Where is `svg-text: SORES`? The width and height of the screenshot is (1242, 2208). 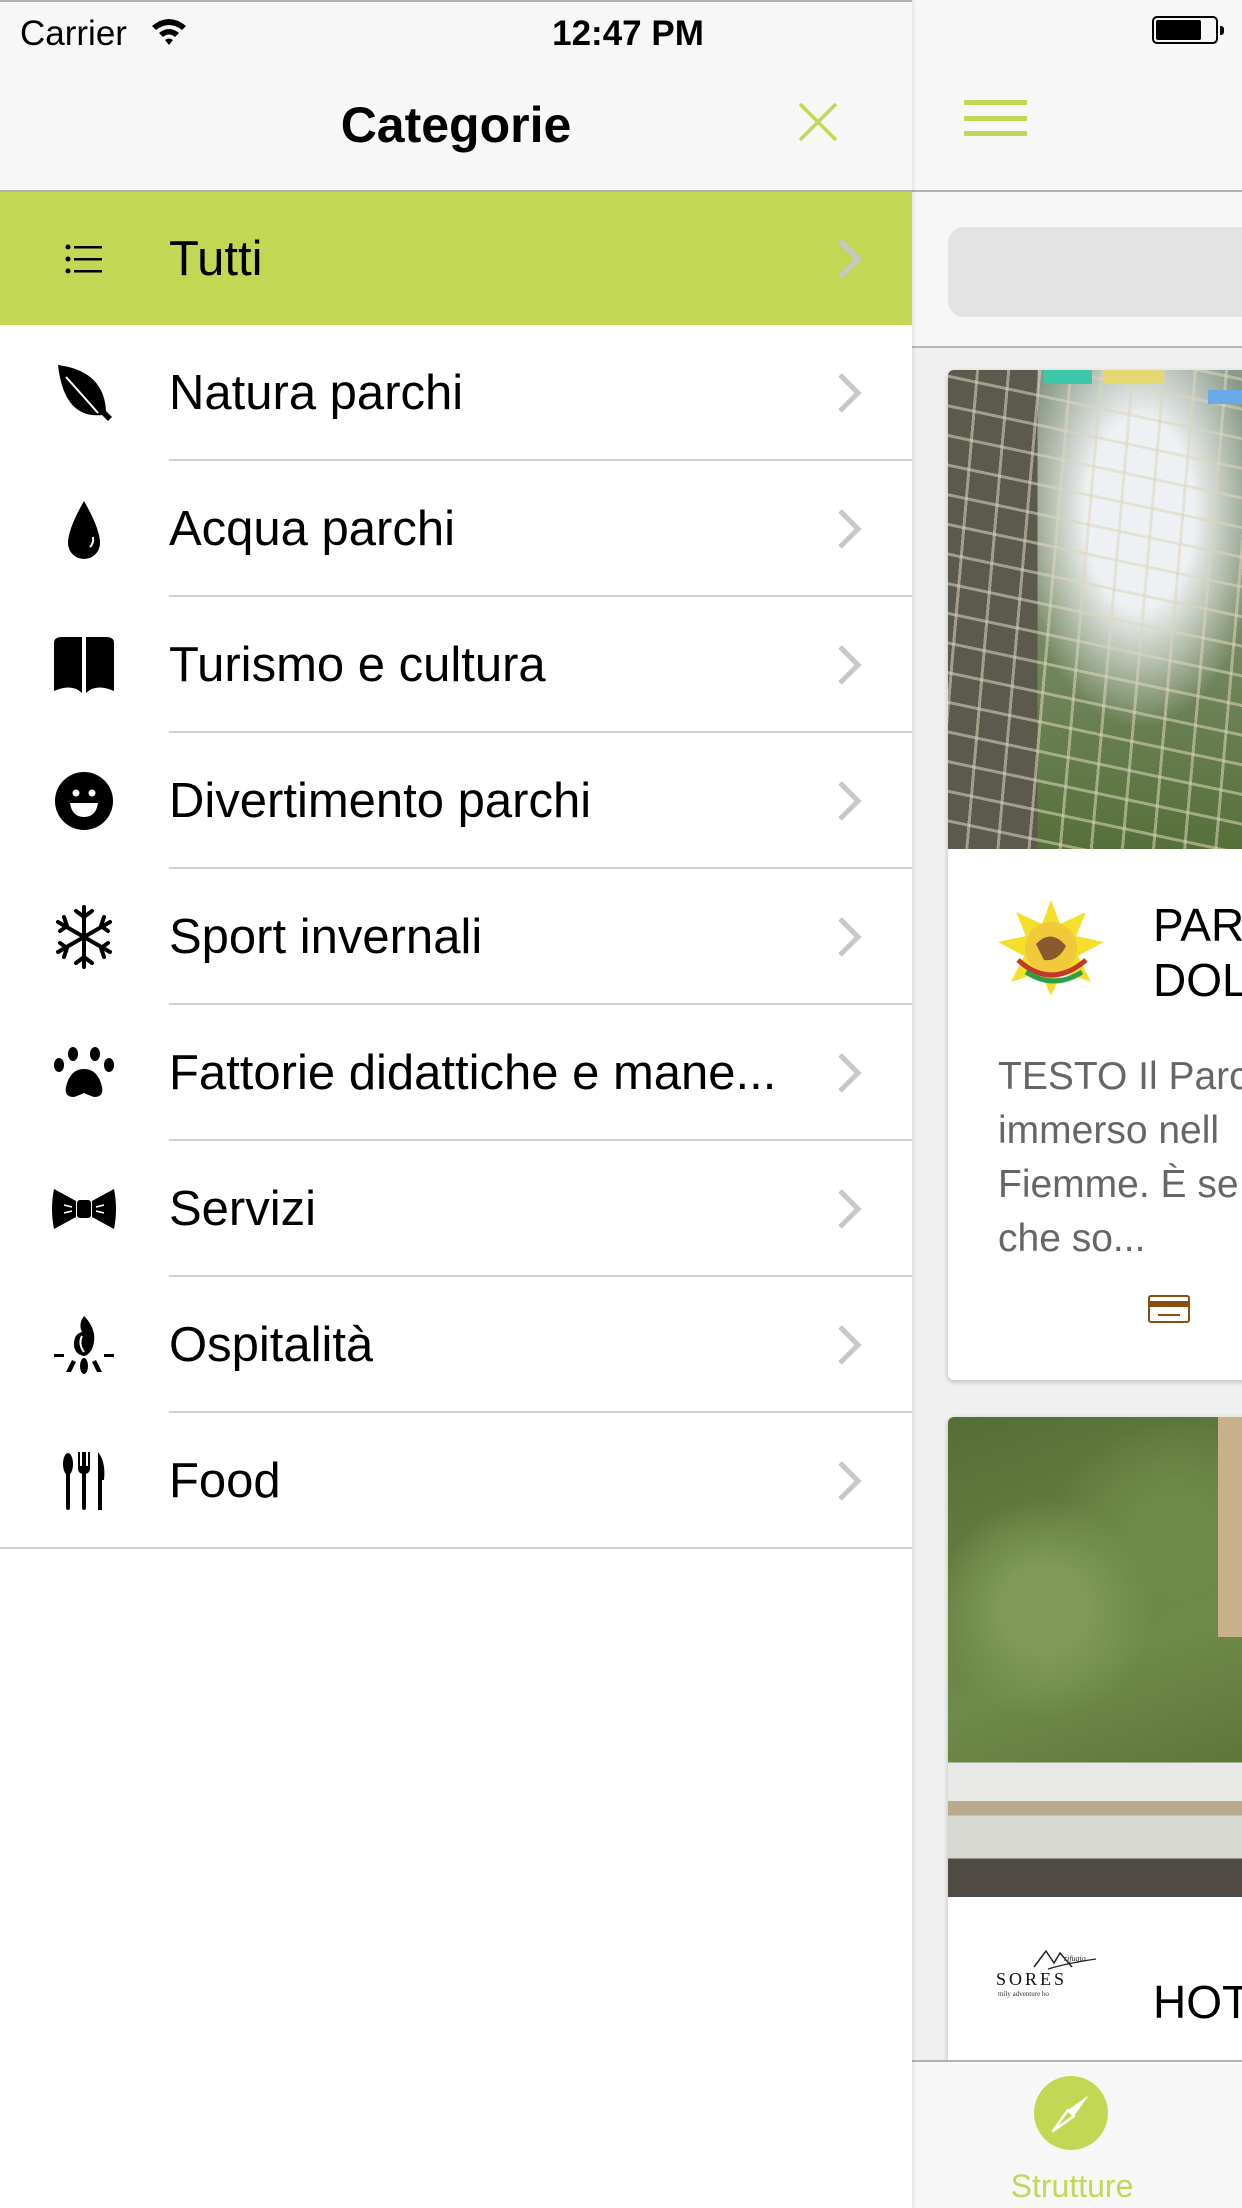 svg-text: SORES is located at coordinates (1031, 1979).